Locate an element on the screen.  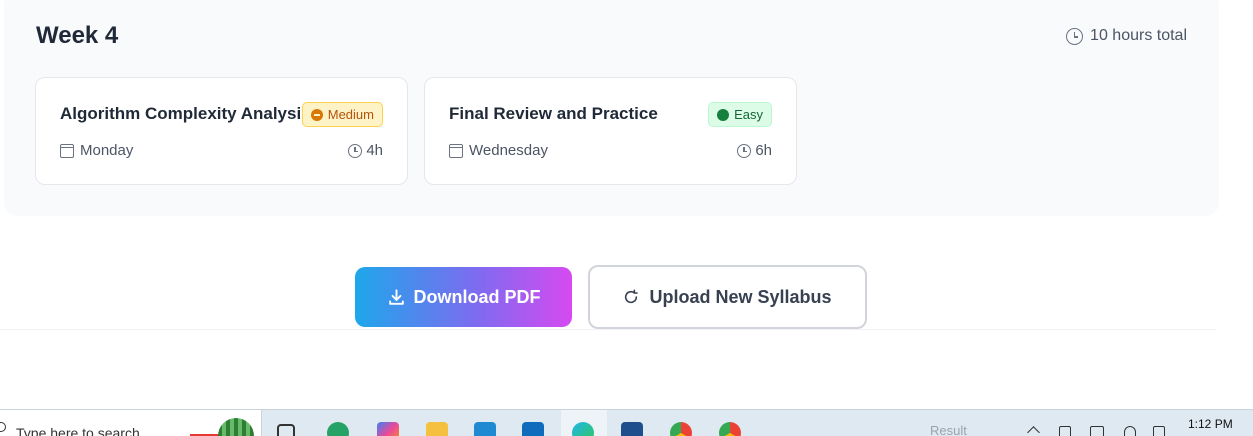
difficulty-badge: Easy is located at coordinates (740, 114).